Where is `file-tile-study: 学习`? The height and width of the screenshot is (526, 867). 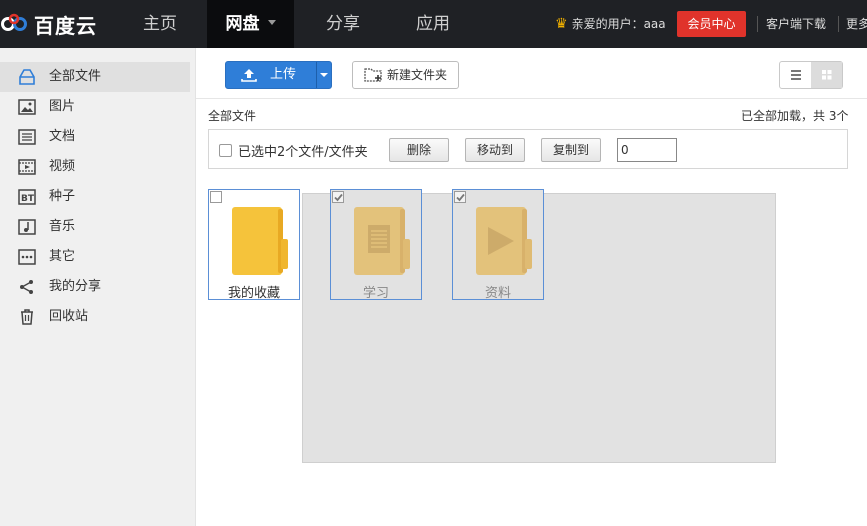 file-tile-study: 学习 is located at coordinates (376, 245).